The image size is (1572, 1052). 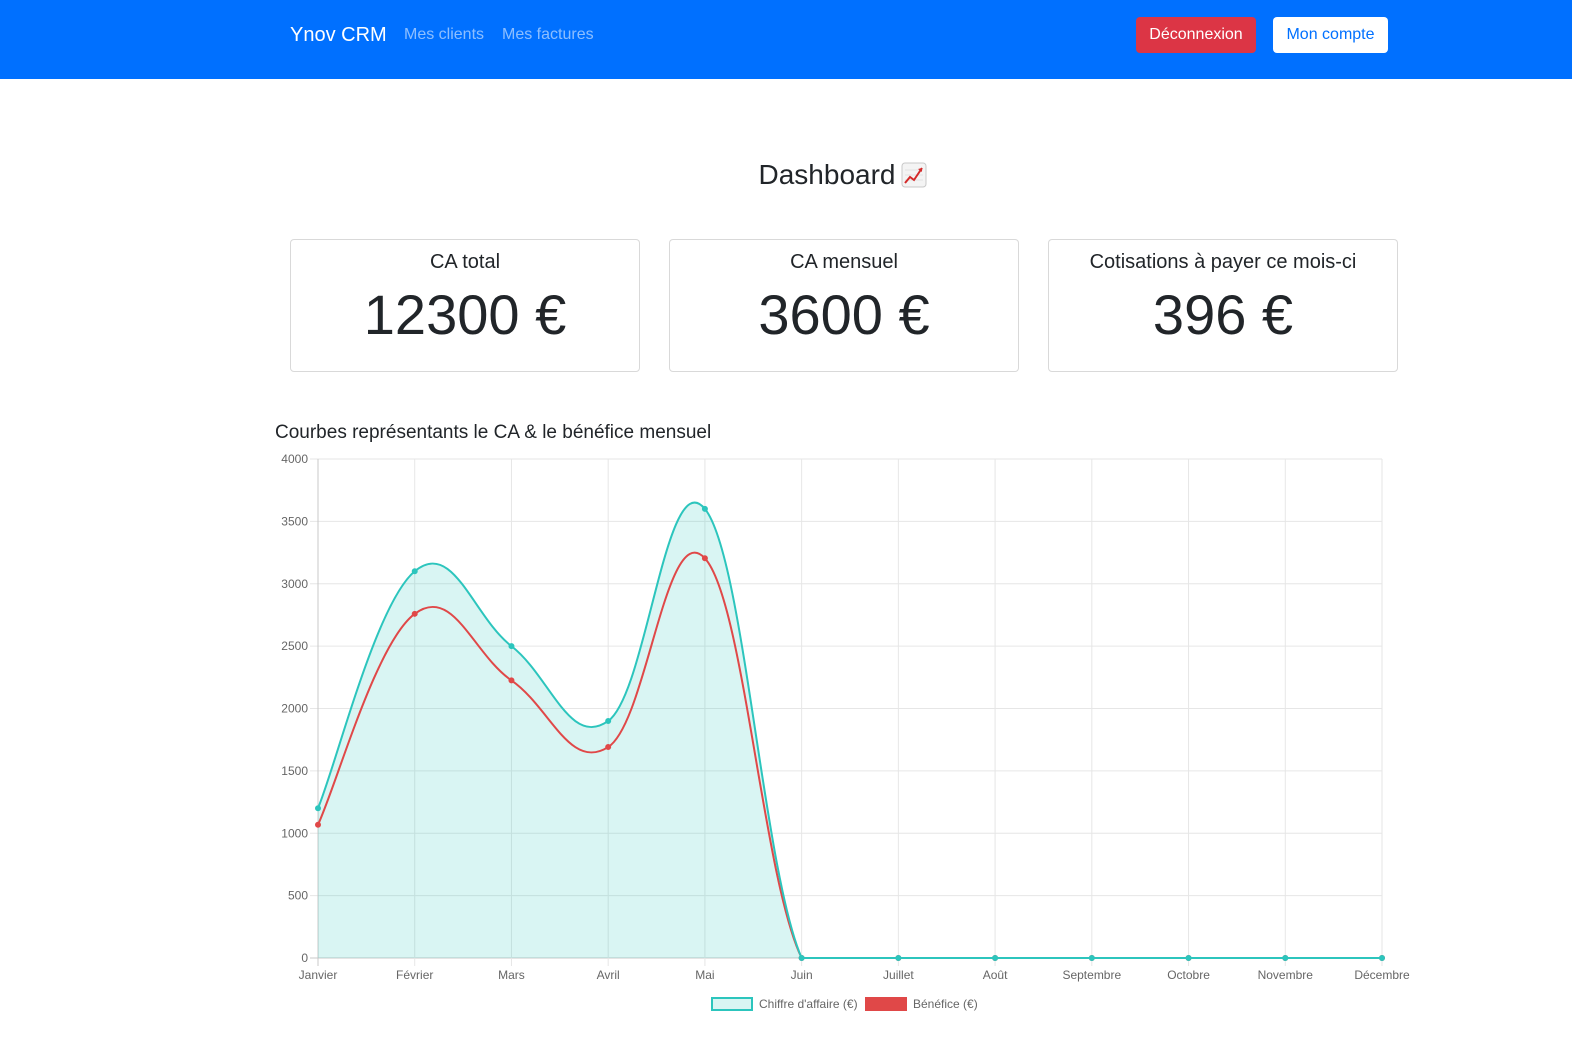 What do you see at coordinates (294, 709) in the screenshot?
I see `y-tick-label: 2000` at bounding box center [294, 709].